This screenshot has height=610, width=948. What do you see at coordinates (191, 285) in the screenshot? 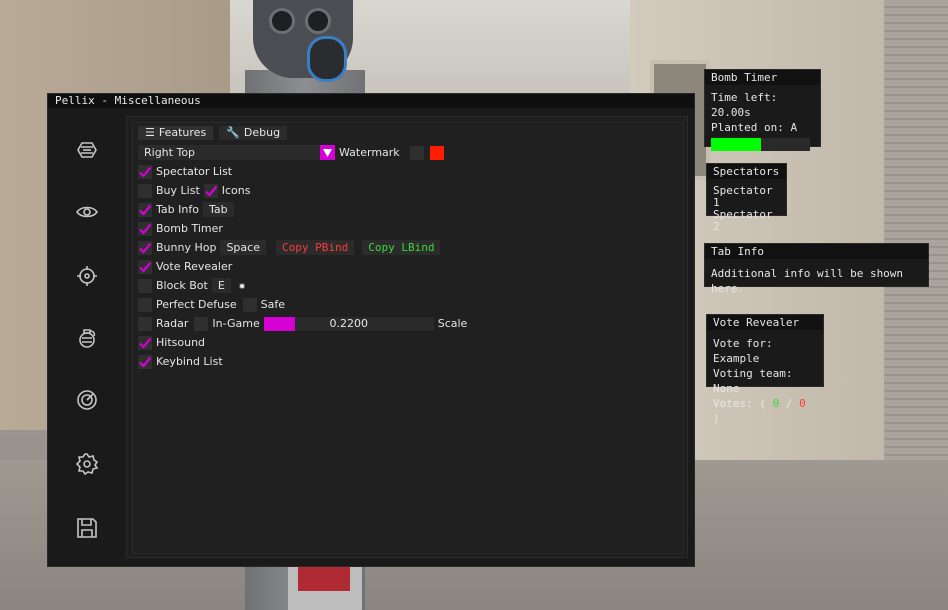
I see `block-bot-row: Block Bot E ✹` at bounding box center [191, 285].